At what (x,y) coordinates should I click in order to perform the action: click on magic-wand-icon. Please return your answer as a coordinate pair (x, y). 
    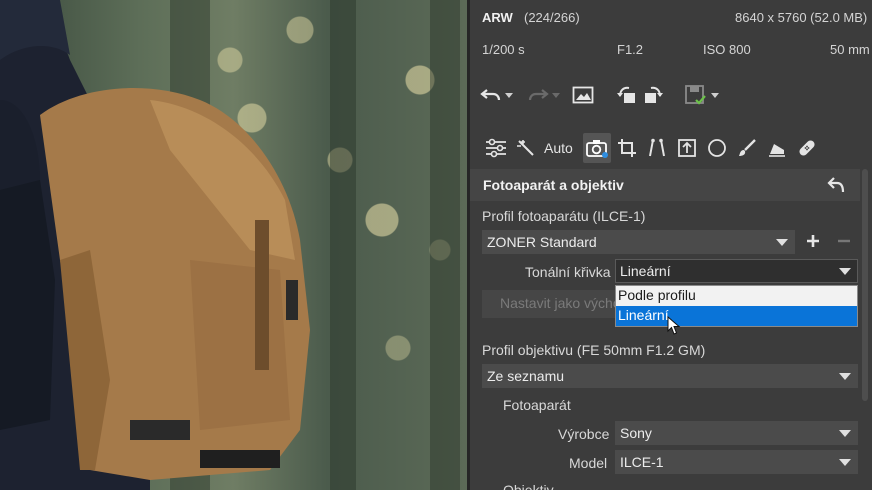
    Looking at the image, I should click on (525, 148).